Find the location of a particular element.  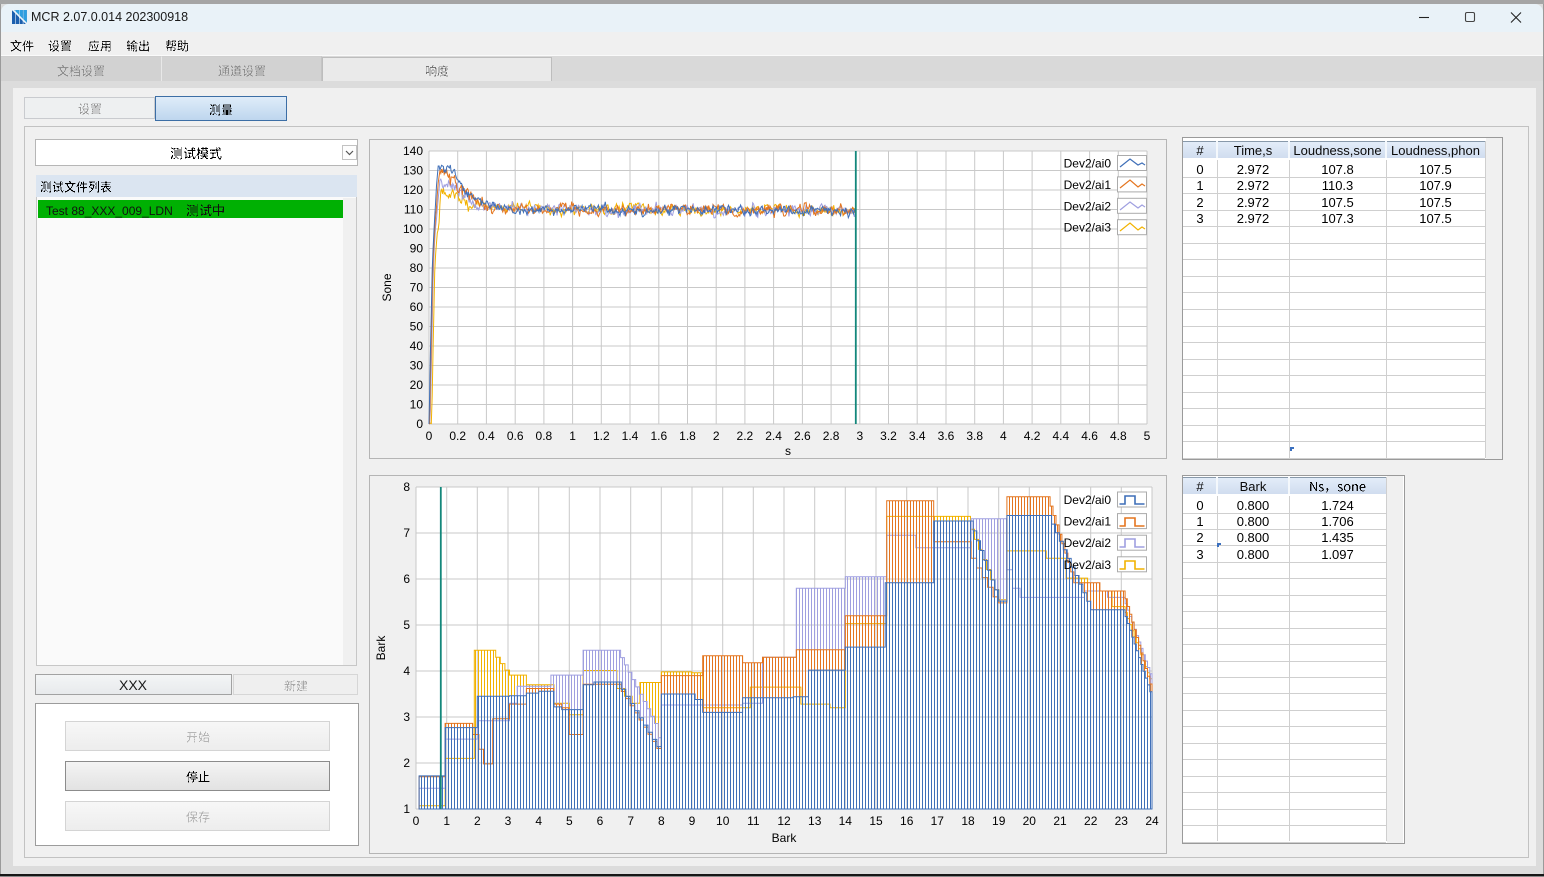

svg-text: 4.4 is located at coordinates (1060, 436).